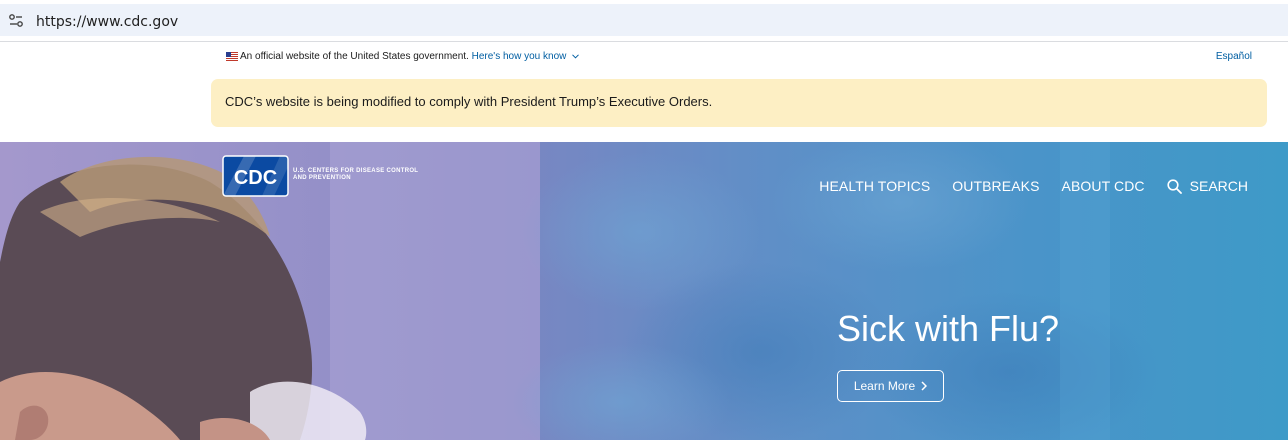  I want to click on url-field: https://www.cdc.gov, so click(644, 20).